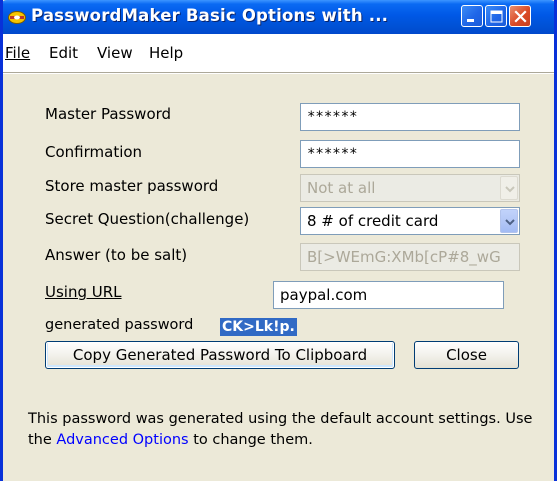 This screenshot has width=557, height=481. What do you see at coordinates (166, 53) in the screenshot?
I see `menu-help: Help` at bounding box center [166, 53].